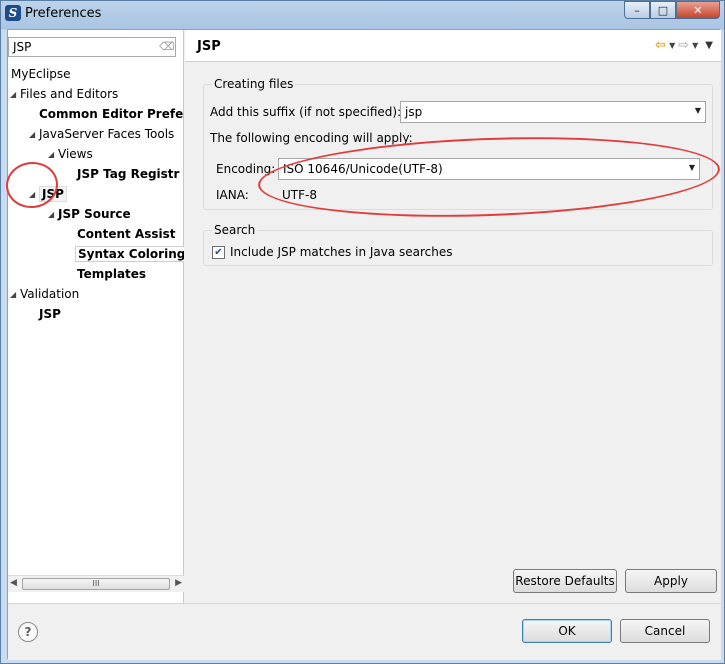  I want to click on tree-item-jsp-source: ◢ JSP Source, so click(89, 214).